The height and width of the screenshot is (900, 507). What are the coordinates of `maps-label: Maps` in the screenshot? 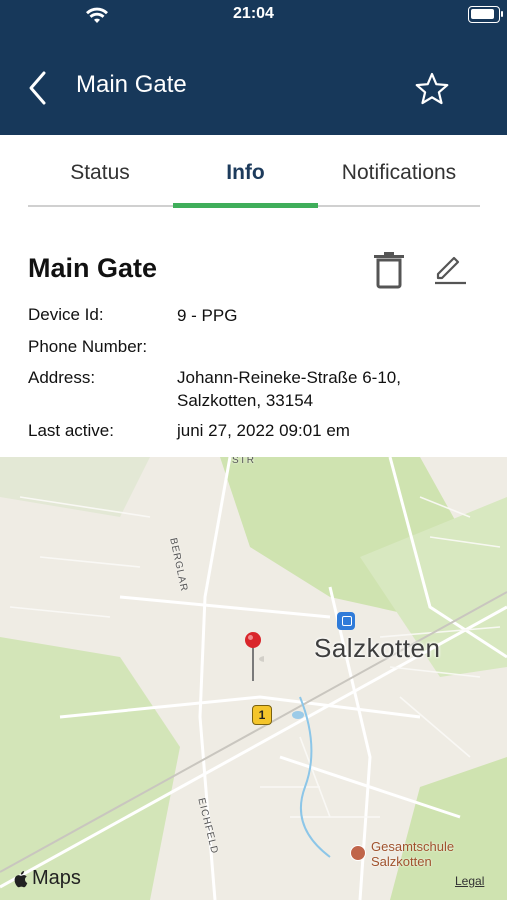 It's located at (56, 878).